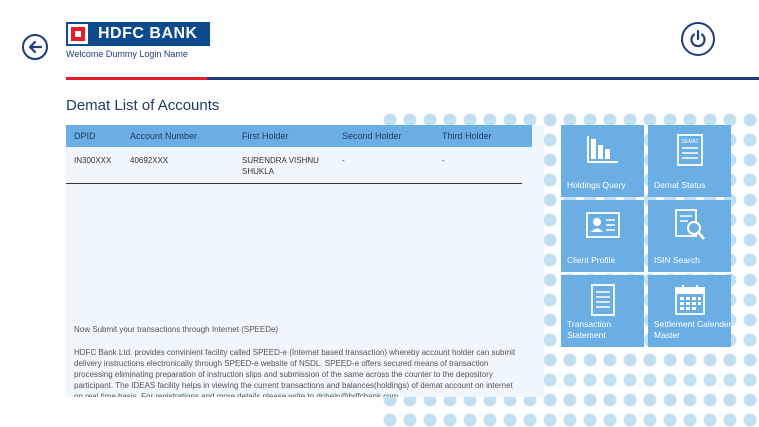 Image resolution: width=759 pixels, height=427 pixels. I want to click on tile-label: Client Profile, so click(591, 260).